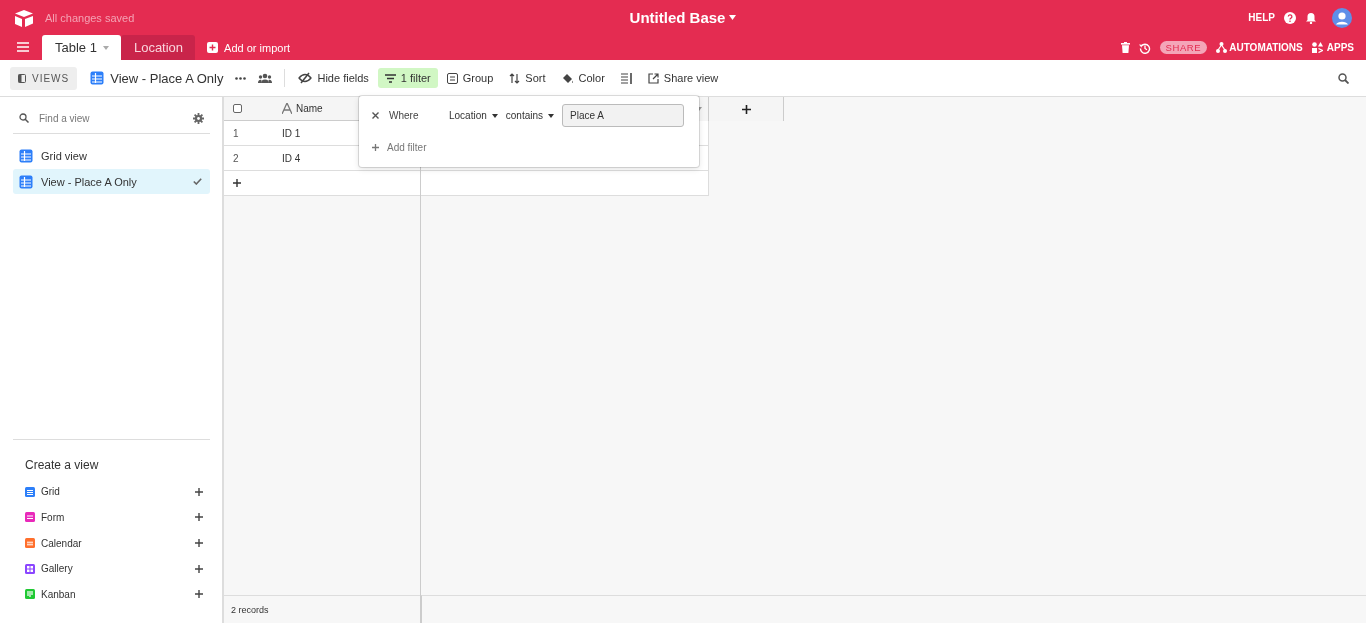 The image size is (1366, 623). What do you see at coordinates (291, 158) in the screenshot?
I see `table-cell: ID 4` at bounding box center [291, 158].